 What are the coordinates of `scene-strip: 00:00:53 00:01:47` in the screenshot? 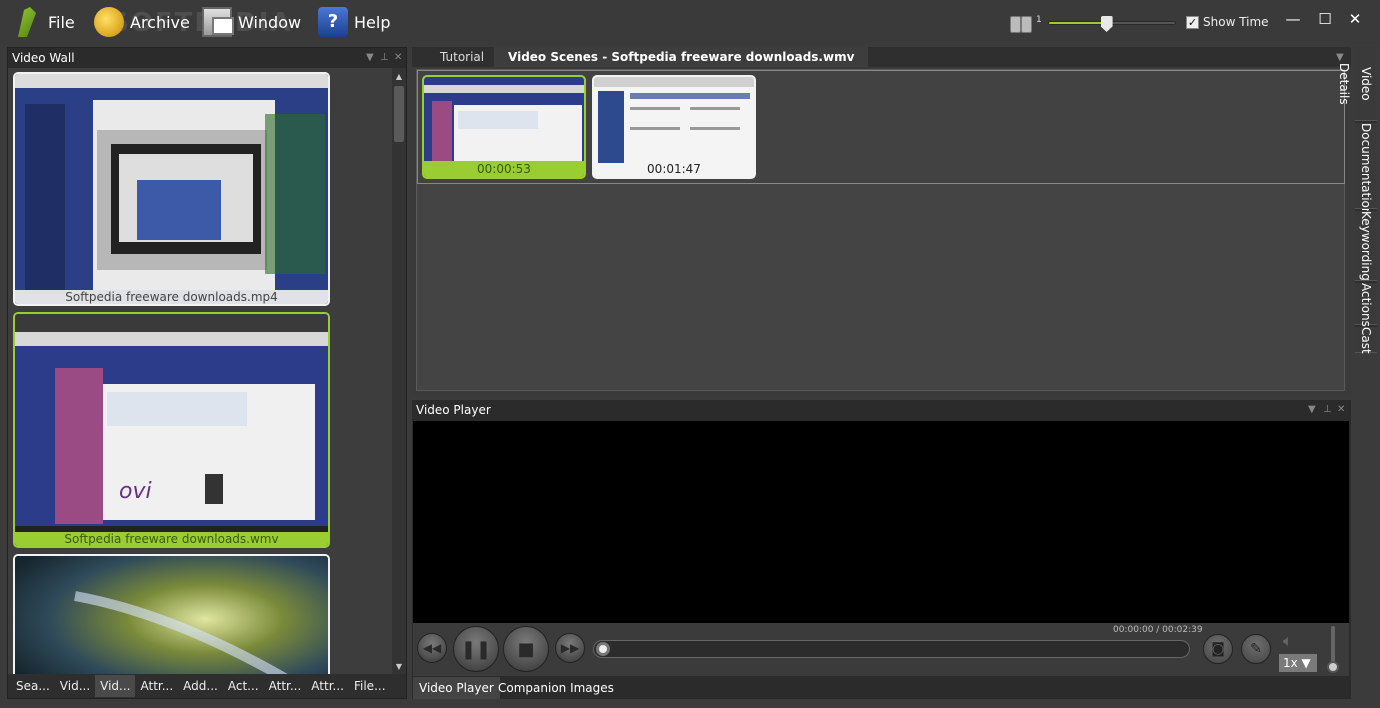 It's located at (881, 127).